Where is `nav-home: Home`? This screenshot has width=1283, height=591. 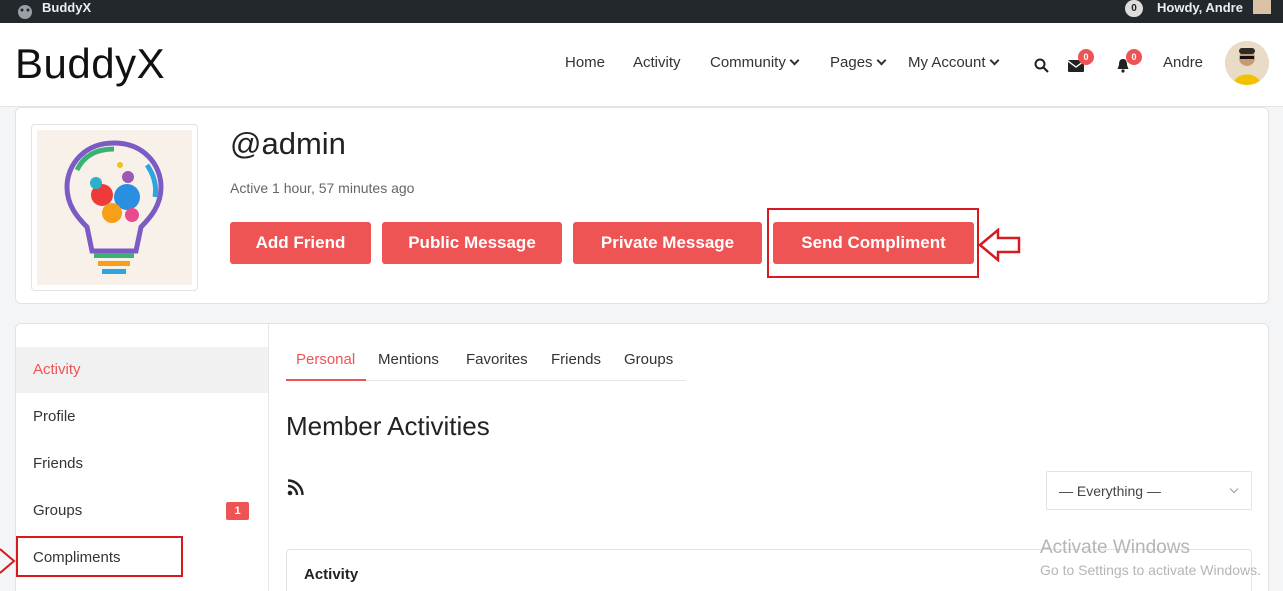 nav-home: Home is located at coordinates (585, 62).